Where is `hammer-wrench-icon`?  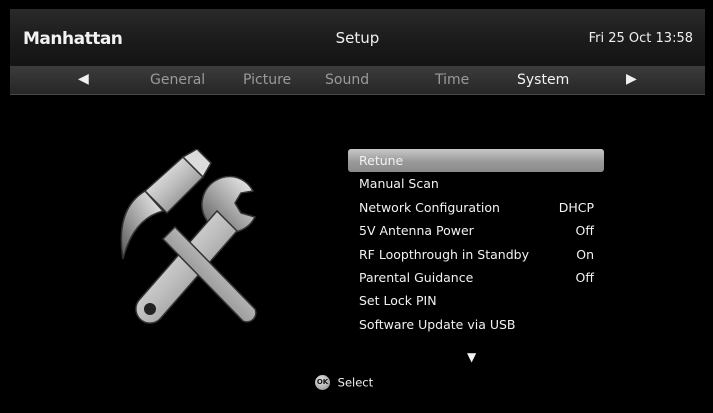 hammer-wrench-icon is located at coordinates (188, 236).